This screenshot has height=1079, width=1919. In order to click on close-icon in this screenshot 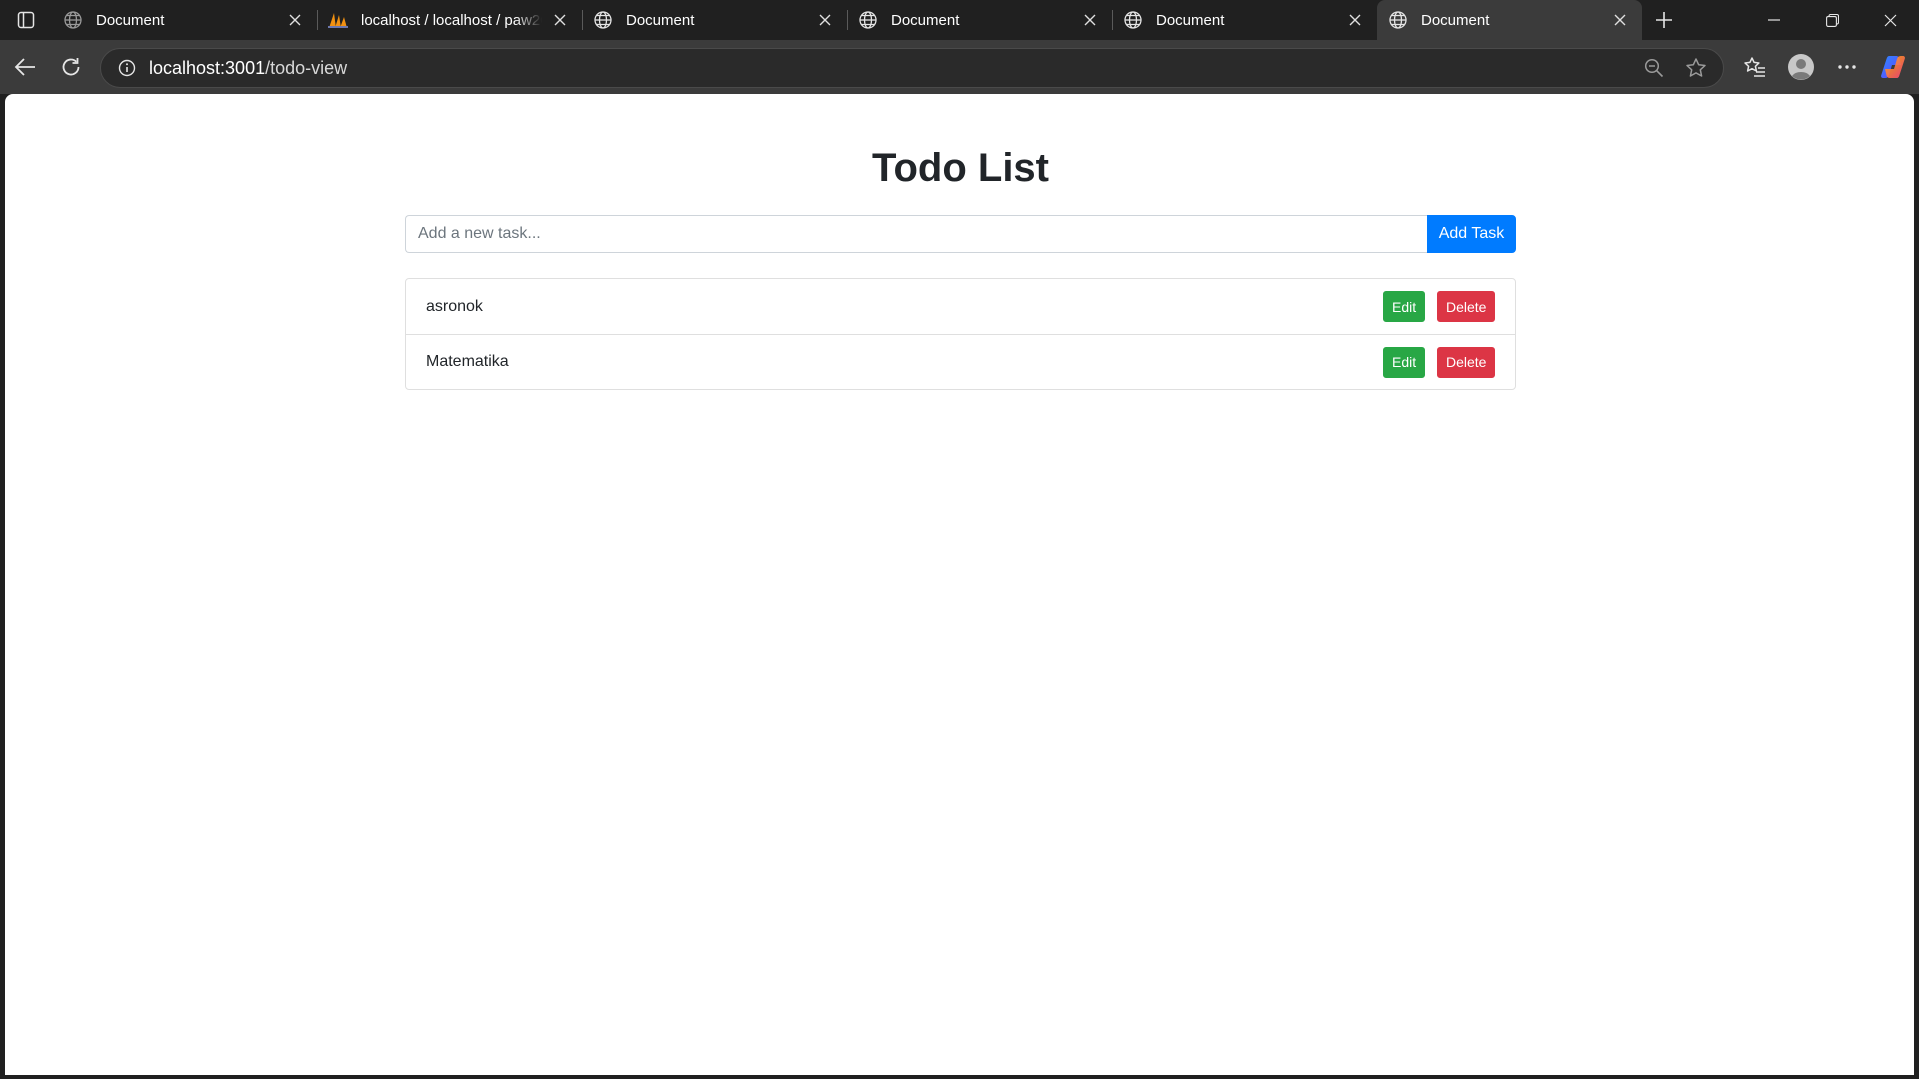, I will do `click(1890, 20)`.